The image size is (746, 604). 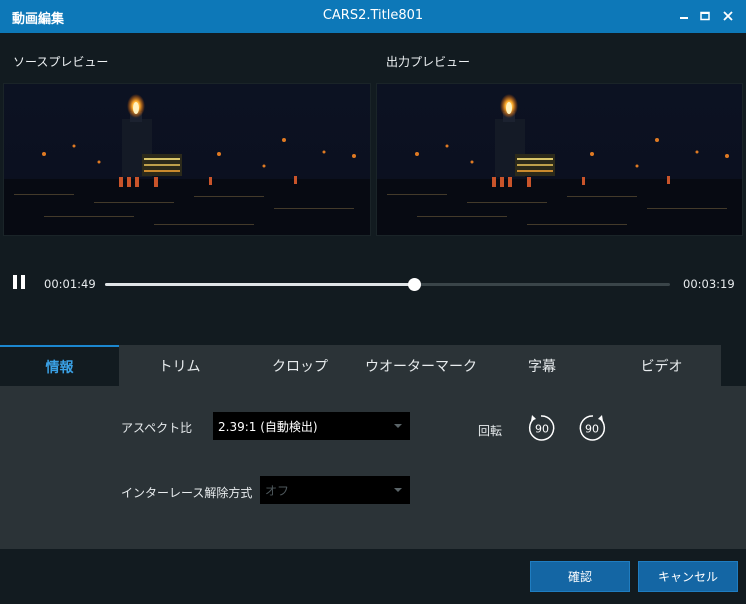 I want to click on seek-handle, so click(x=415, y=284).